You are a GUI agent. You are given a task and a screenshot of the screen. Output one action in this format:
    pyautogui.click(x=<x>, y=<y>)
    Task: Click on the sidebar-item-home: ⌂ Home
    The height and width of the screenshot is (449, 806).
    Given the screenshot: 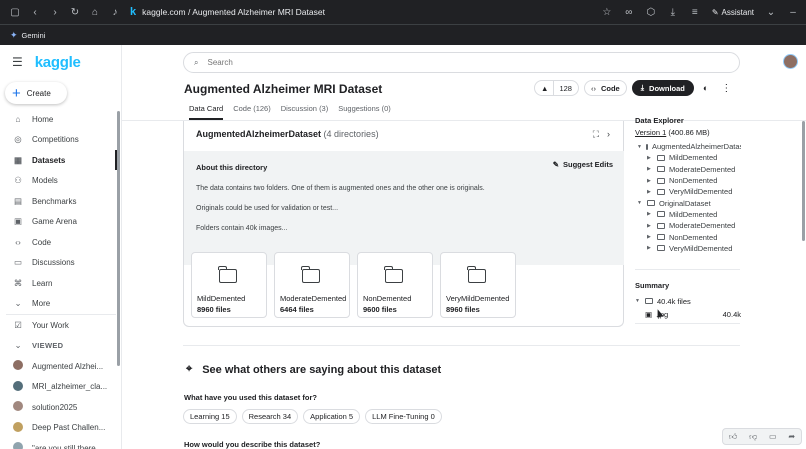 What is the action you would take?
    pyautogui.click(x=61, y=119)
    